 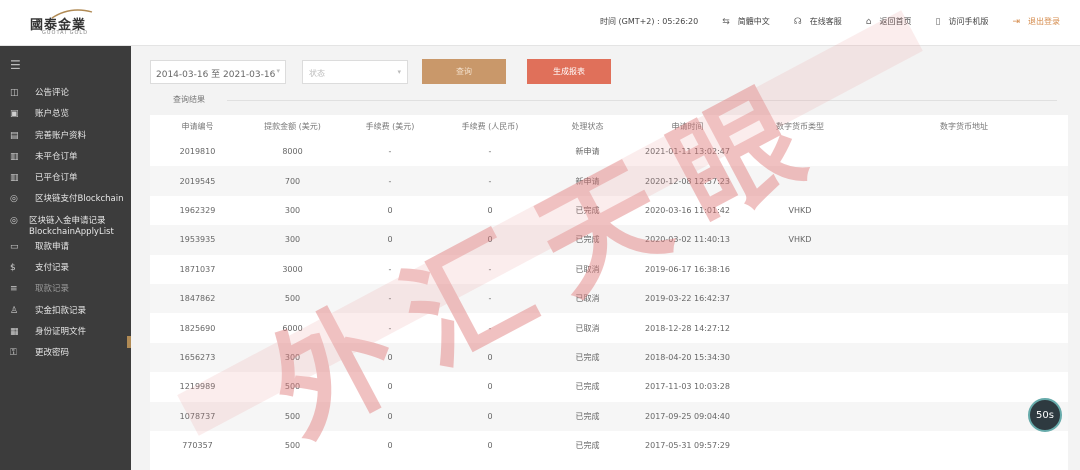 What do you see at coordinates (14, 114) in the screenshot?
I see `wallet-icon: ▣` at bounding box center [14, 114].